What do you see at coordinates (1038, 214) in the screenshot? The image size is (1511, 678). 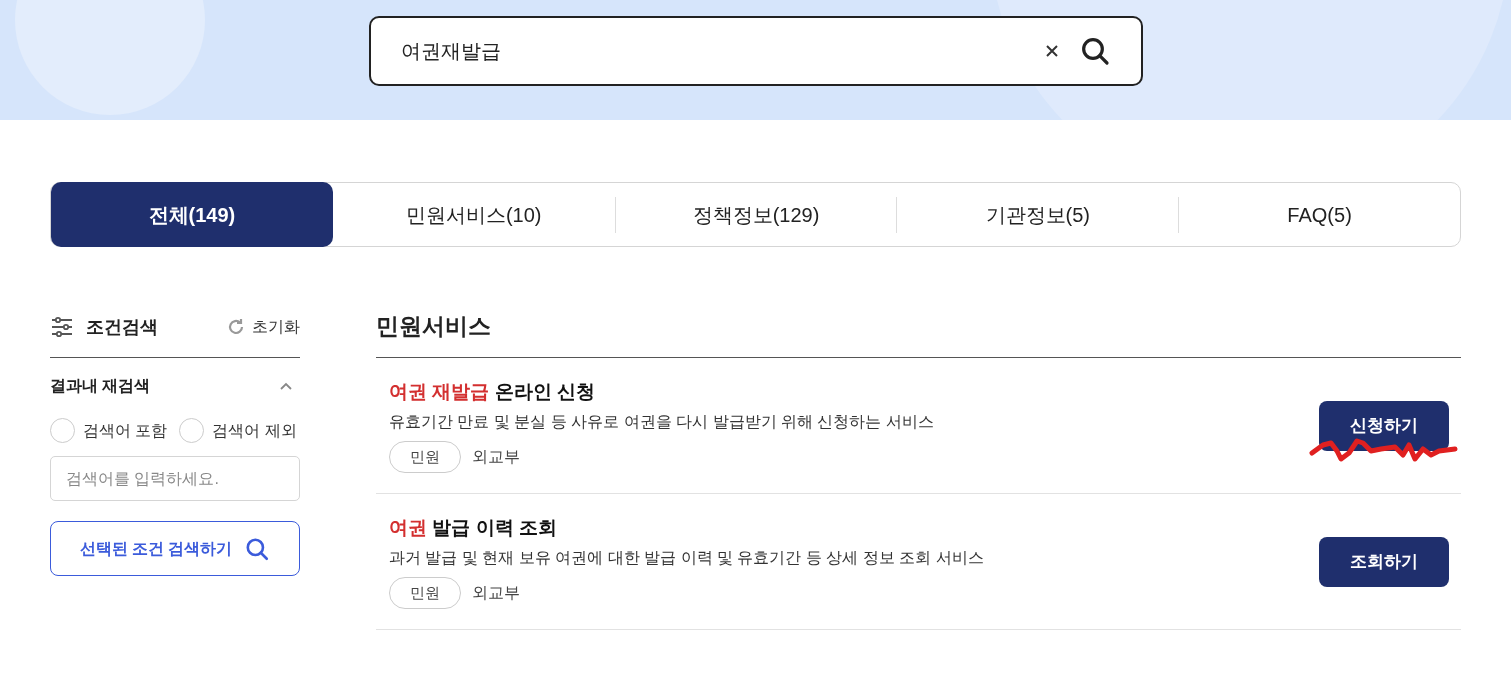 I see `category-tab: 기관정보(5)` at bounding box center [1038, 214].